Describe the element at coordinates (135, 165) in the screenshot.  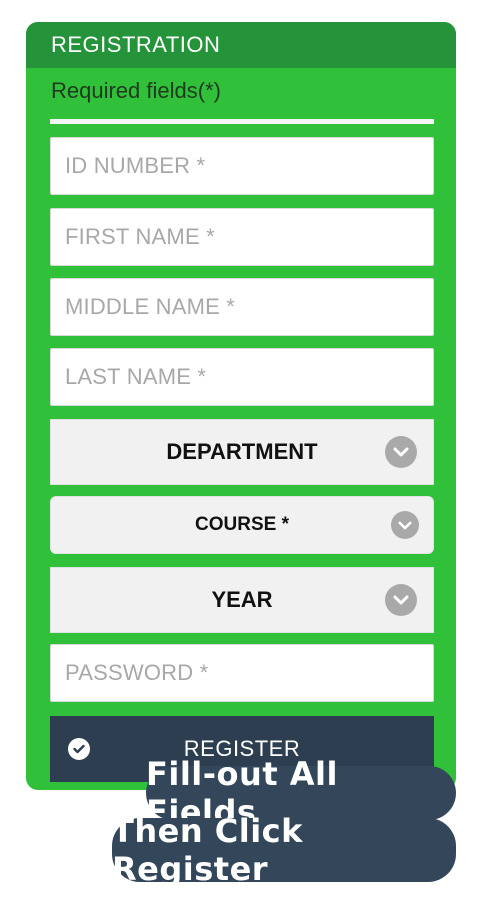
I see `id-number-placeholder: ID NUMBER *` at that location.